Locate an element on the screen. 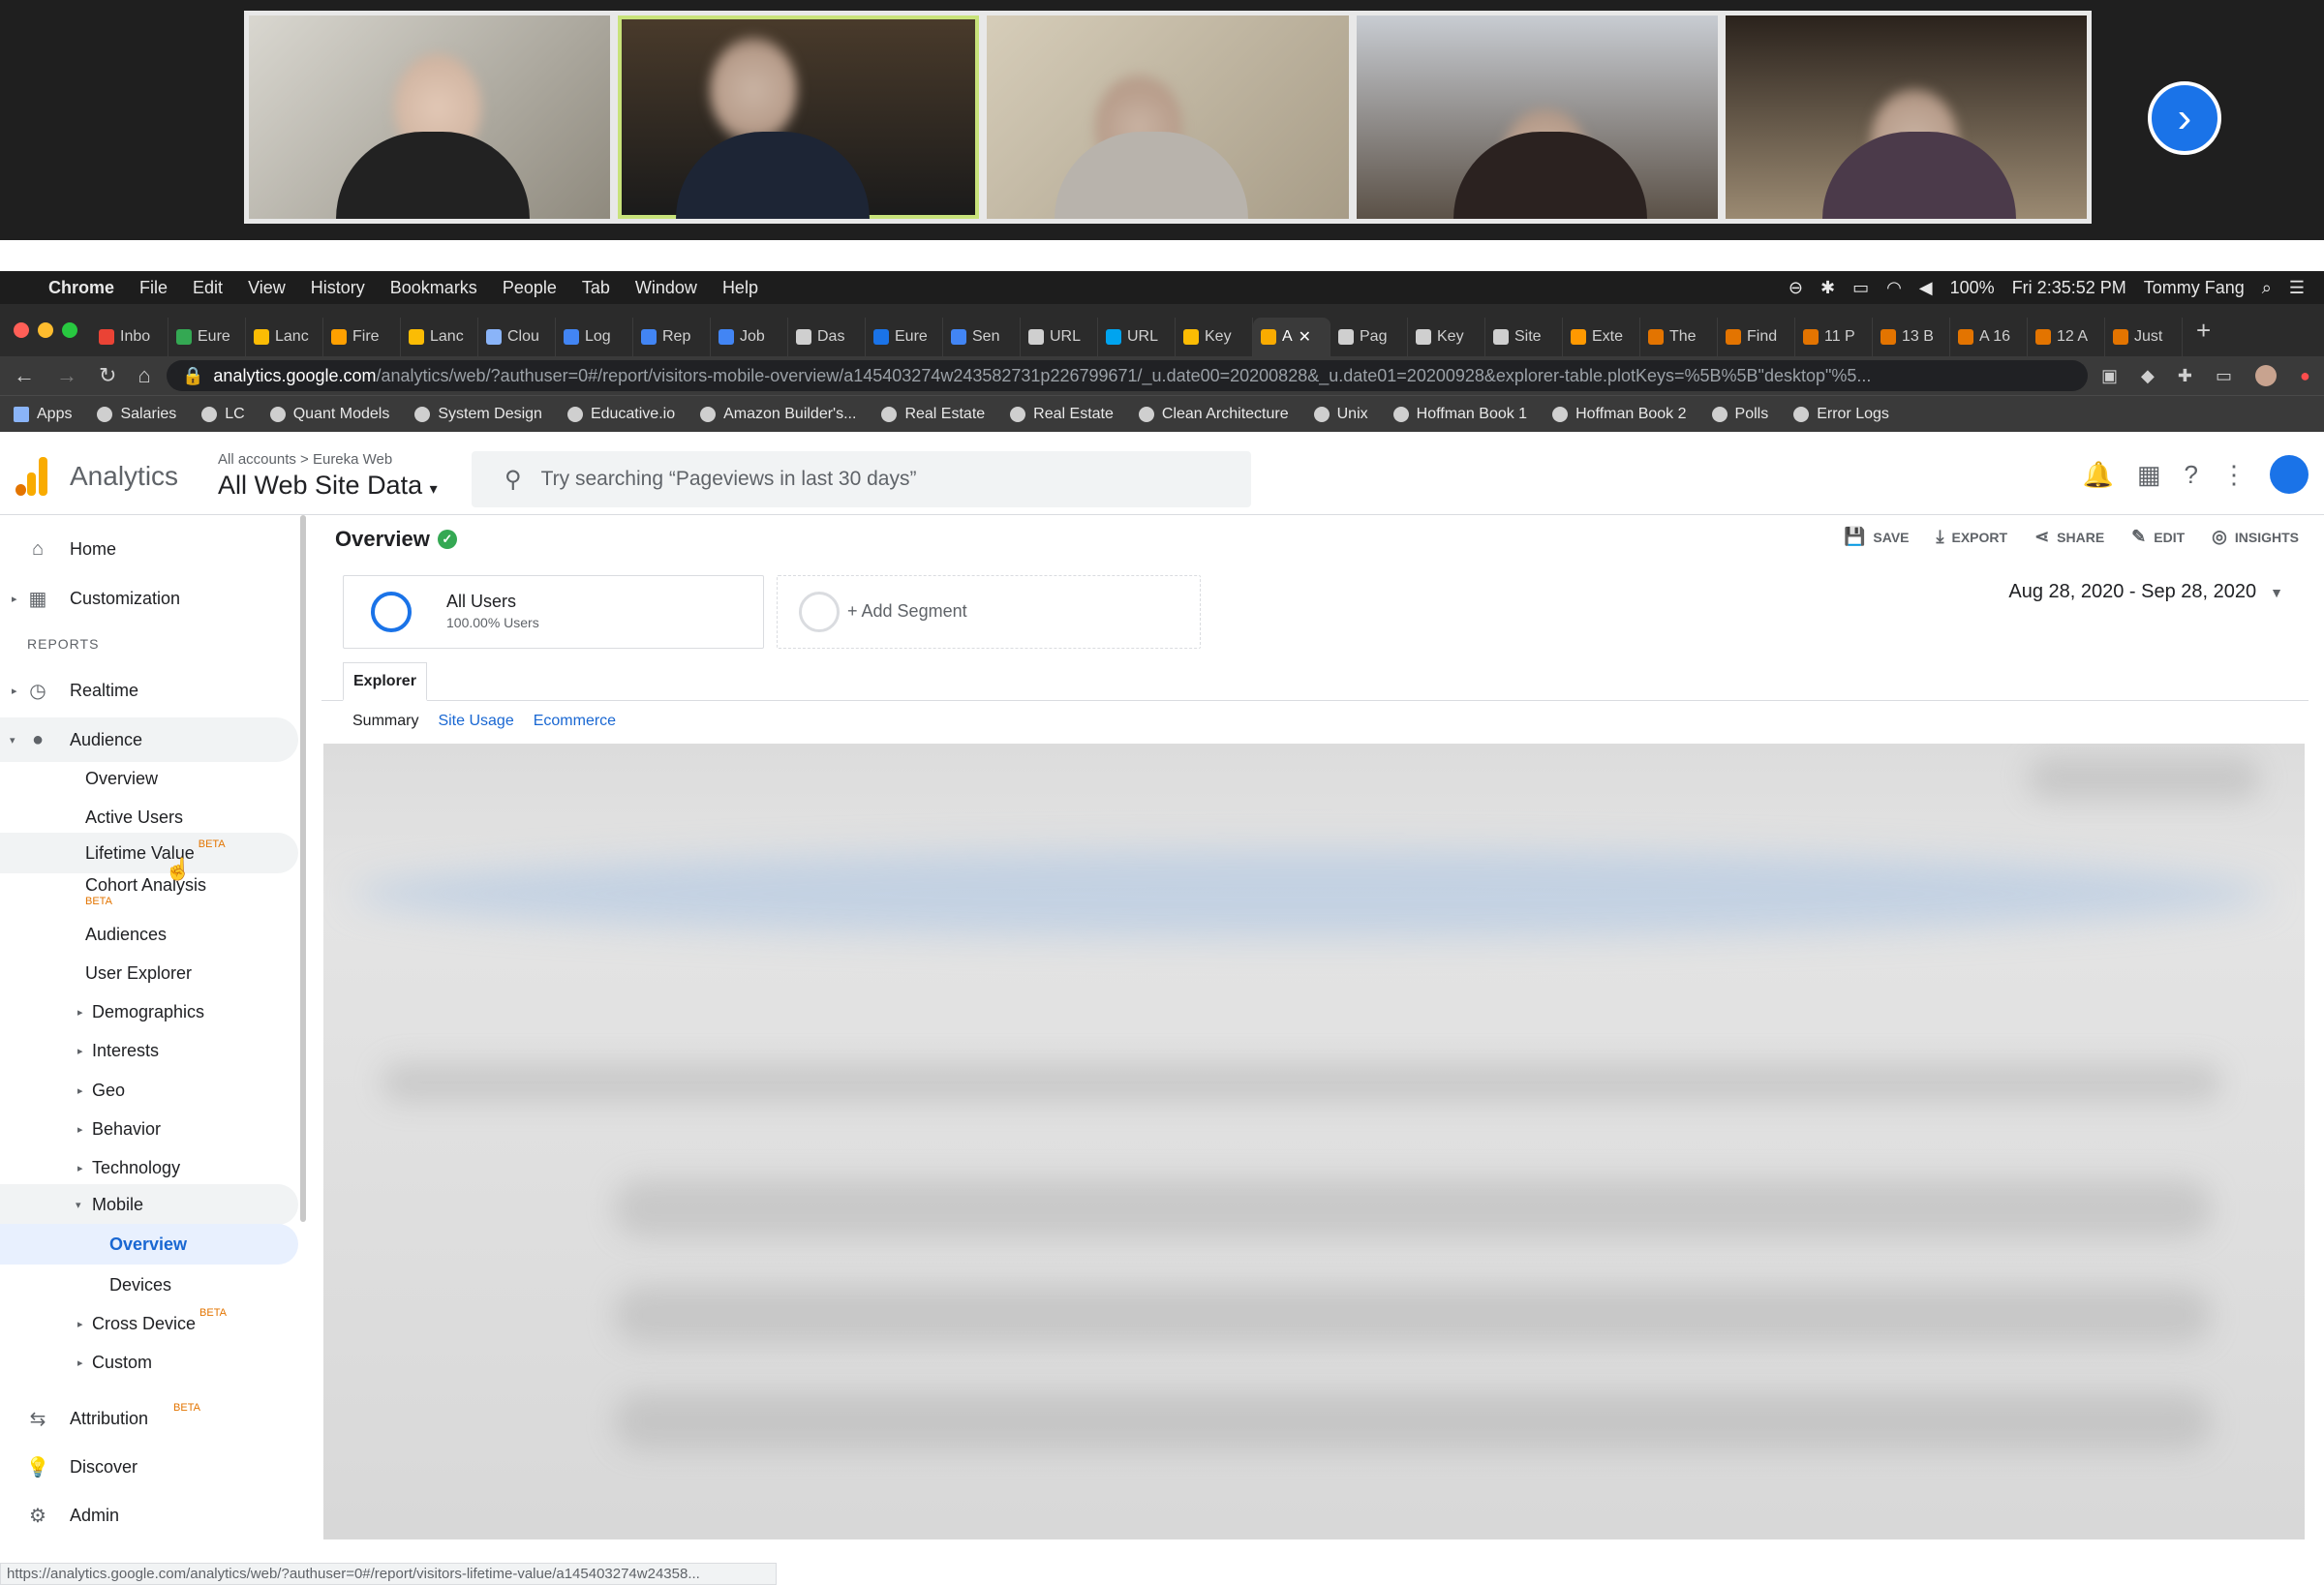 Image resolution: width=2324 pixels, height=1585 pixels. browser-tab: Das is located at coordinates (827, 337).